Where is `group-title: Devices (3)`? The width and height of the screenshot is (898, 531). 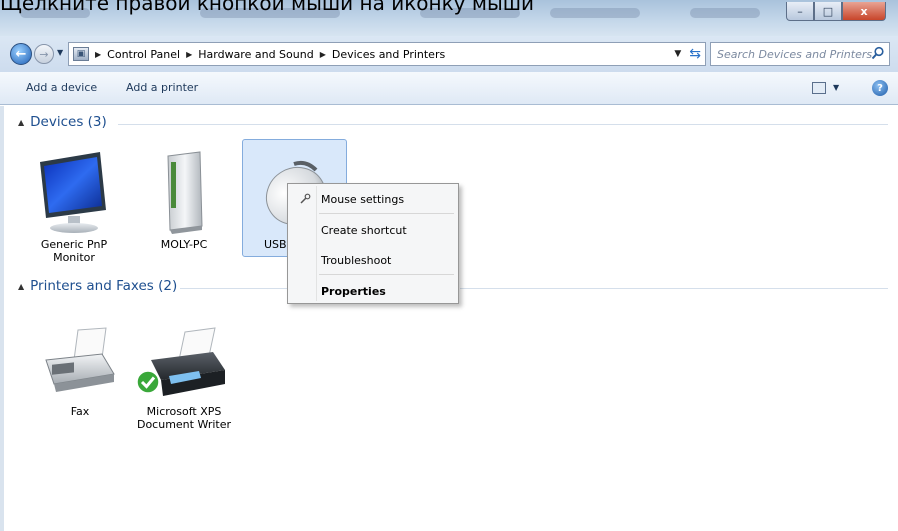 group-title: Devices (3) is located at coordinates (68, 122).